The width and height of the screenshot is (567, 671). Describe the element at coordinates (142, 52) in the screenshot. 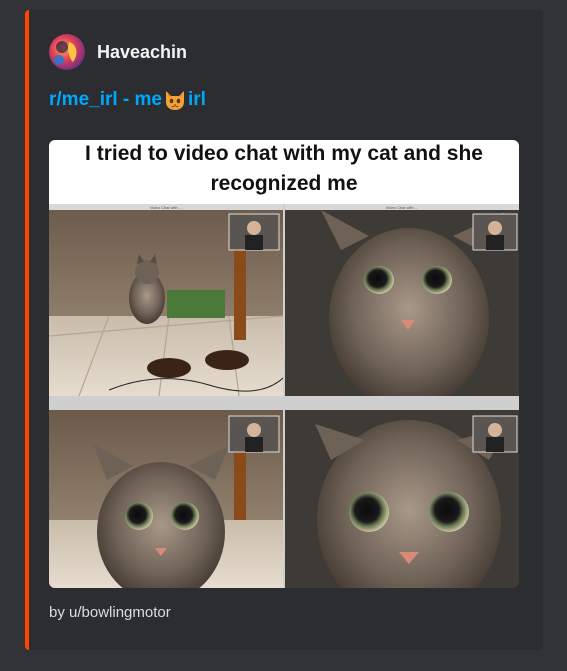

I see `author-name: Haveachin` at that location.